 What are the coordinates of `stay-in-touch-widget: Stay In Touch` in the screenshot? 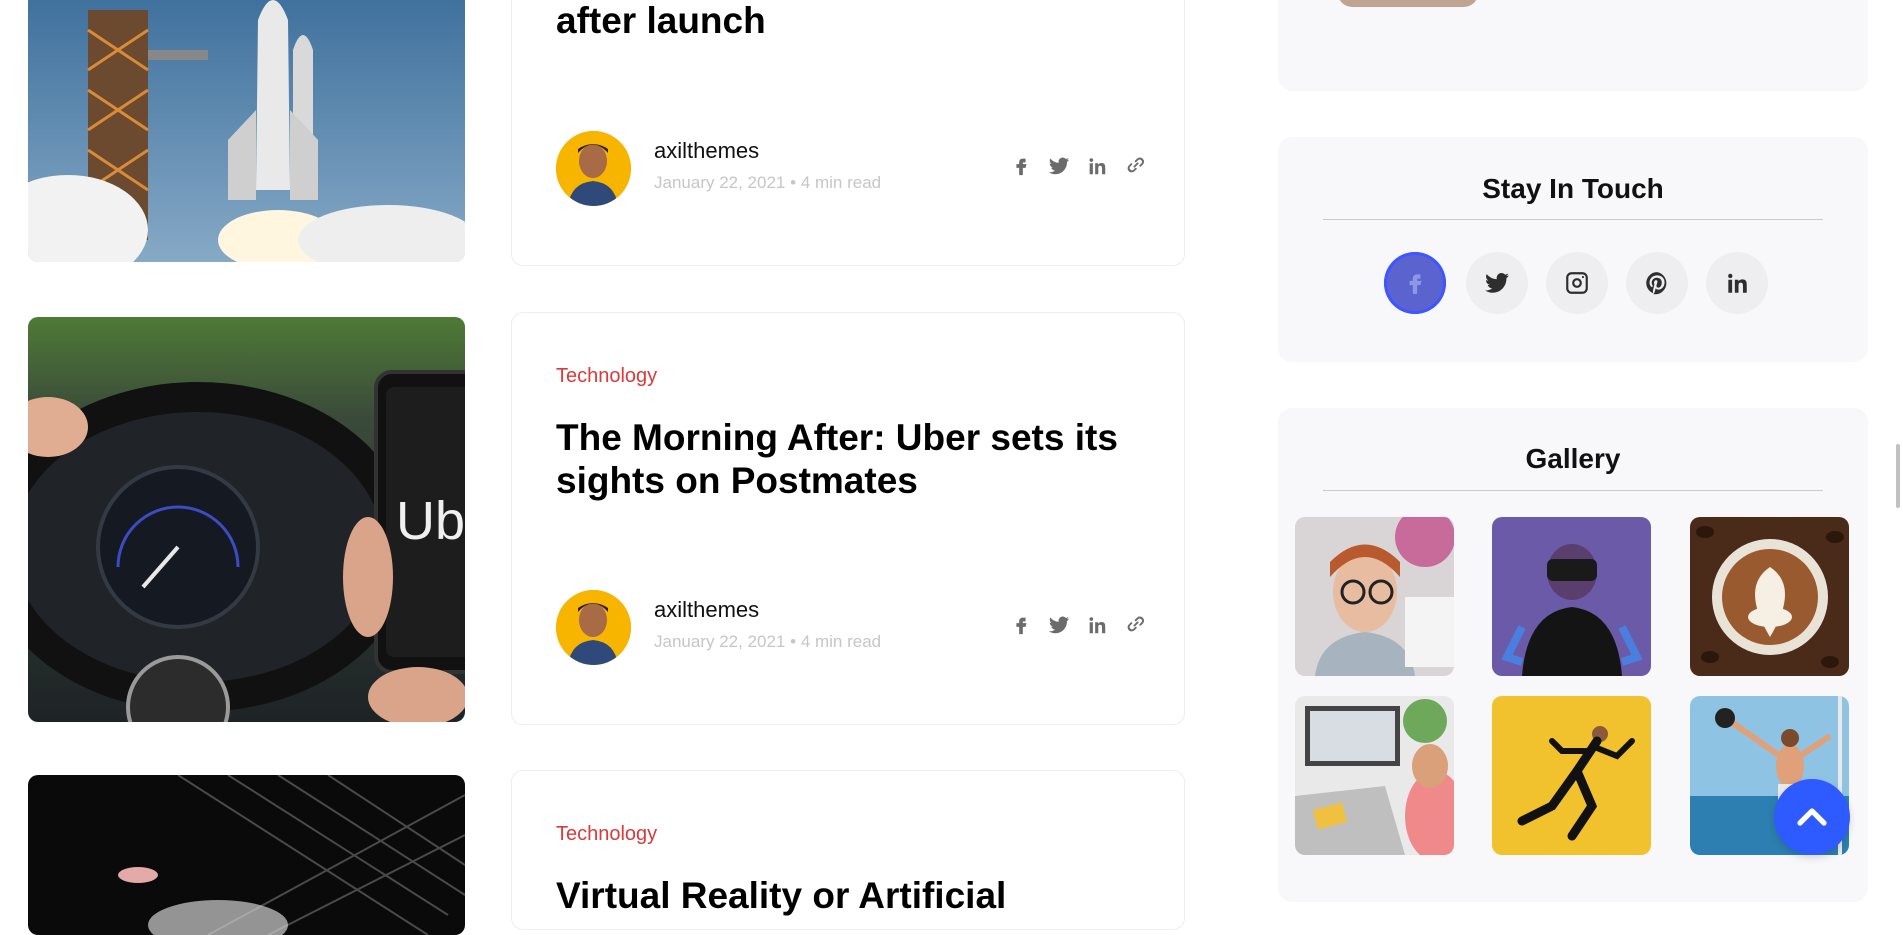 It's located at (1573, 249).